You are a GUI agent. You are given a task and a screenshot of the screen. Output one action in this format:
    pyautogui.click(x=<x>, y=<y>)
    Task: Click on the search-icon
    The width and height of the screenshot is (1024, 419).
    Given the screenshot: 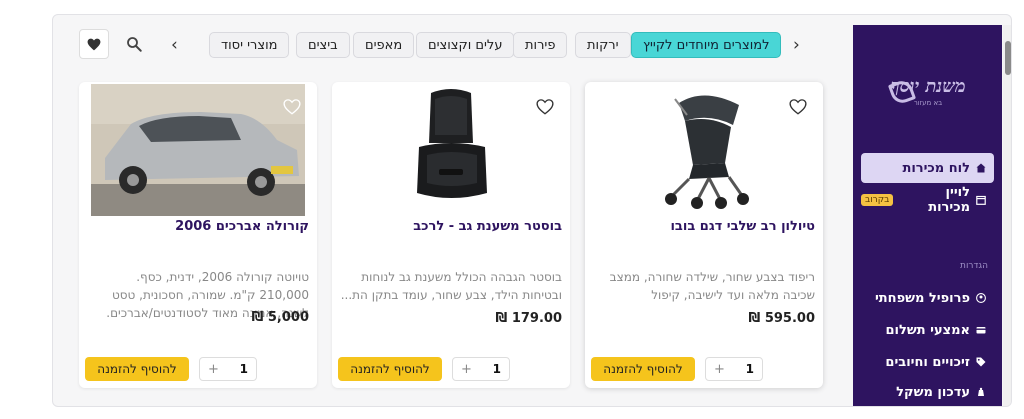 What is the action you would take?
    pyautogui.click(x=134, y=44)
    